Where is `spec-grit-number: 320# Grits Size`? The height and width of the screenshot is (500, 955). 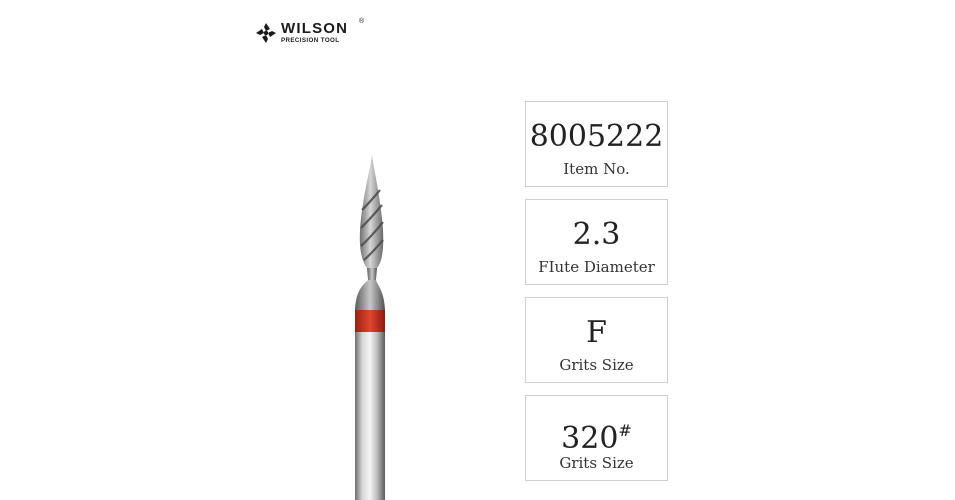 spec-grit-number: 320# Grits Size is located at coordinates (596, 438).